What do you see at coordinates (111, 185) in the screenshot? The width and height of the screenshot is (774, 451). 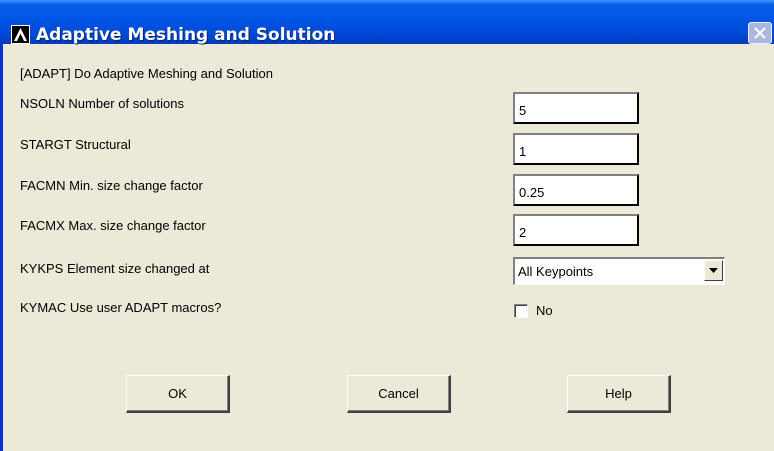 I see `facmn-label: FACMN Min. size change factor` at bounding box center [111, 185].